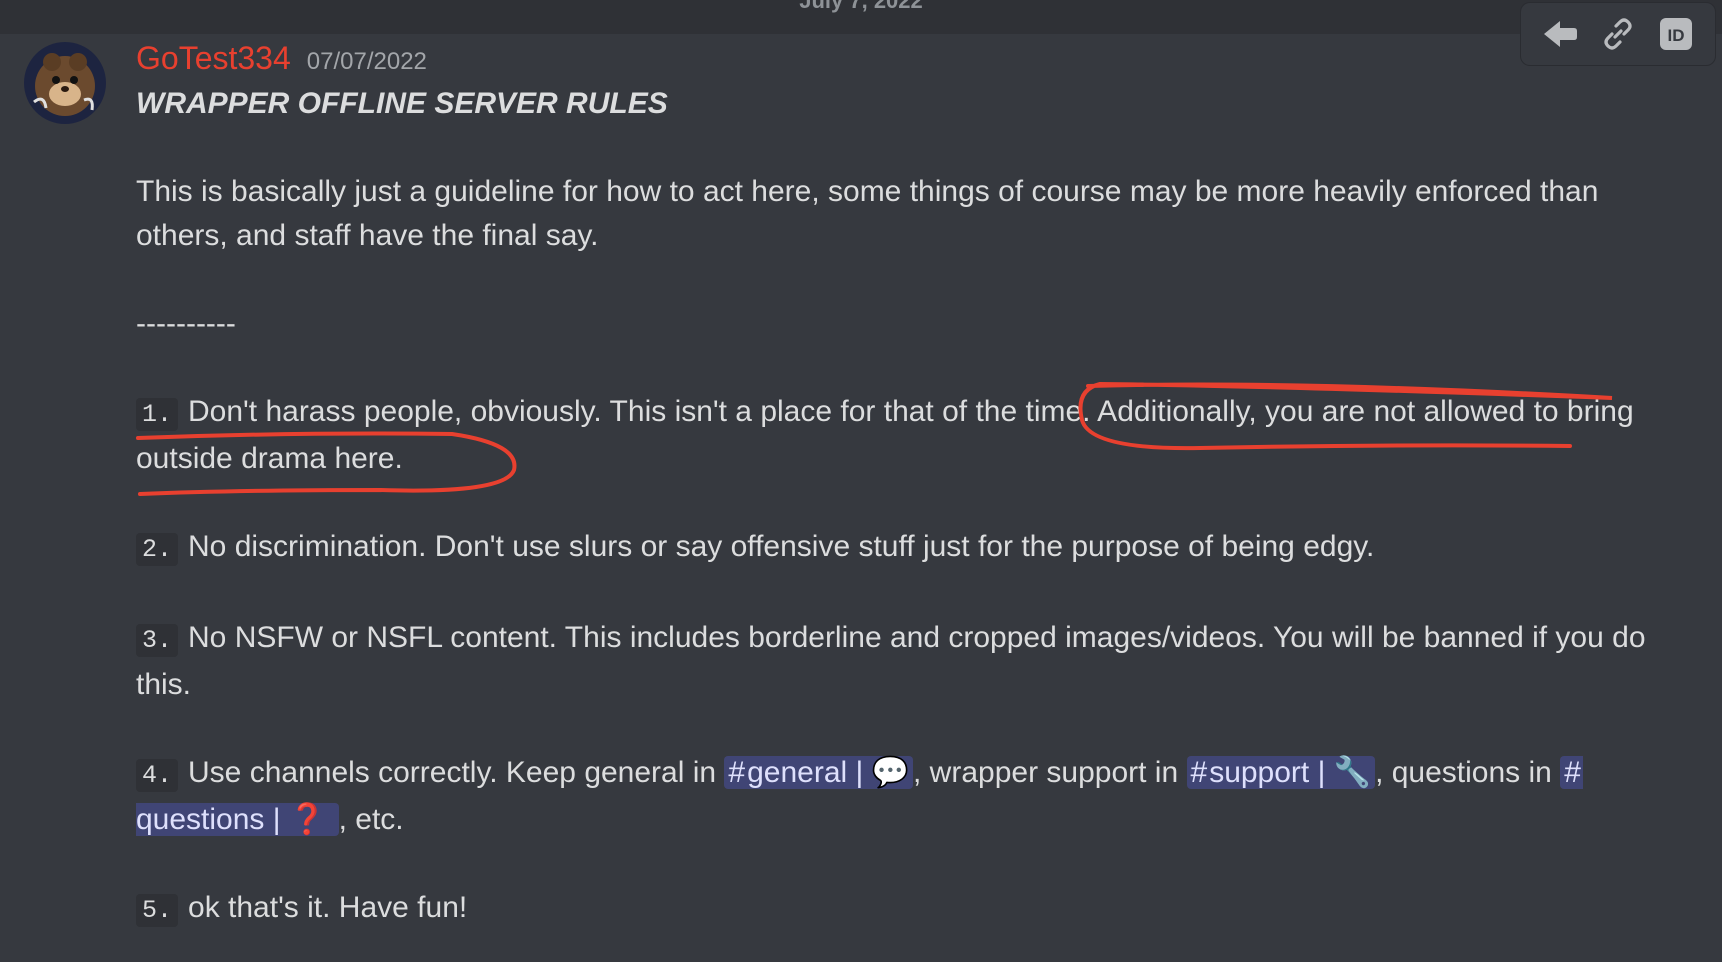 The height and width of the screenshot is (962, 1722). Describe the element at coordinates (157, 414) in the screenshot. I see `rule-number: 1.` at that location.